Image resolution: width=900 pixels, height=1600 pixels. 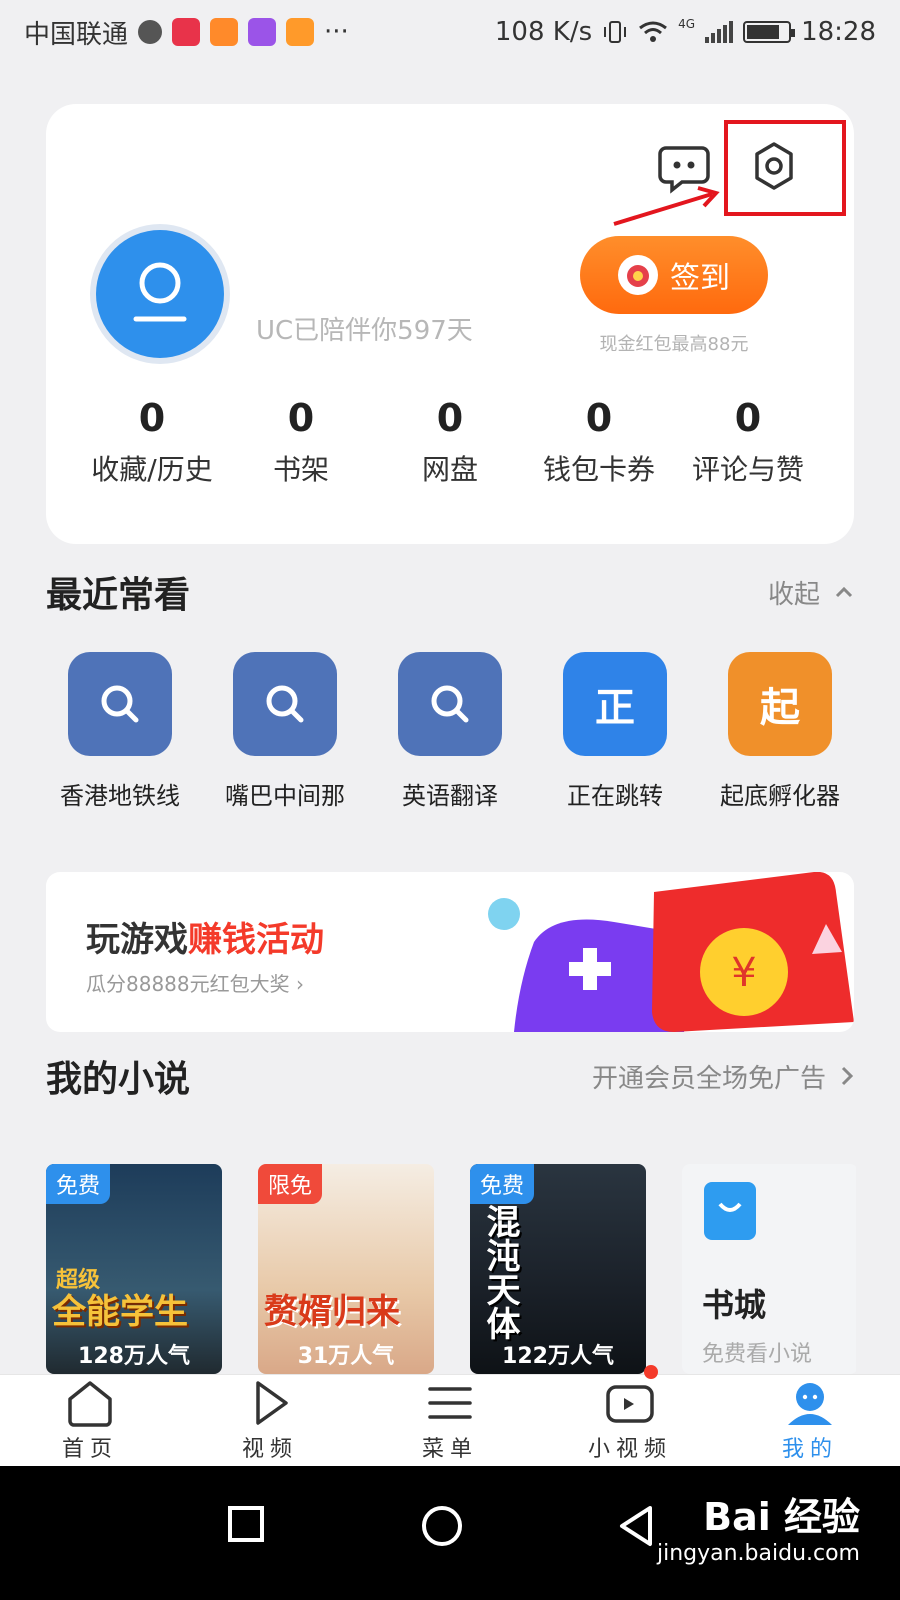 What do you see at coordinates (134, 1269) in the screenshot?
I see `novel-card: 免费 超级 全能学生 128万人气` at bounding box center [134, 1269].